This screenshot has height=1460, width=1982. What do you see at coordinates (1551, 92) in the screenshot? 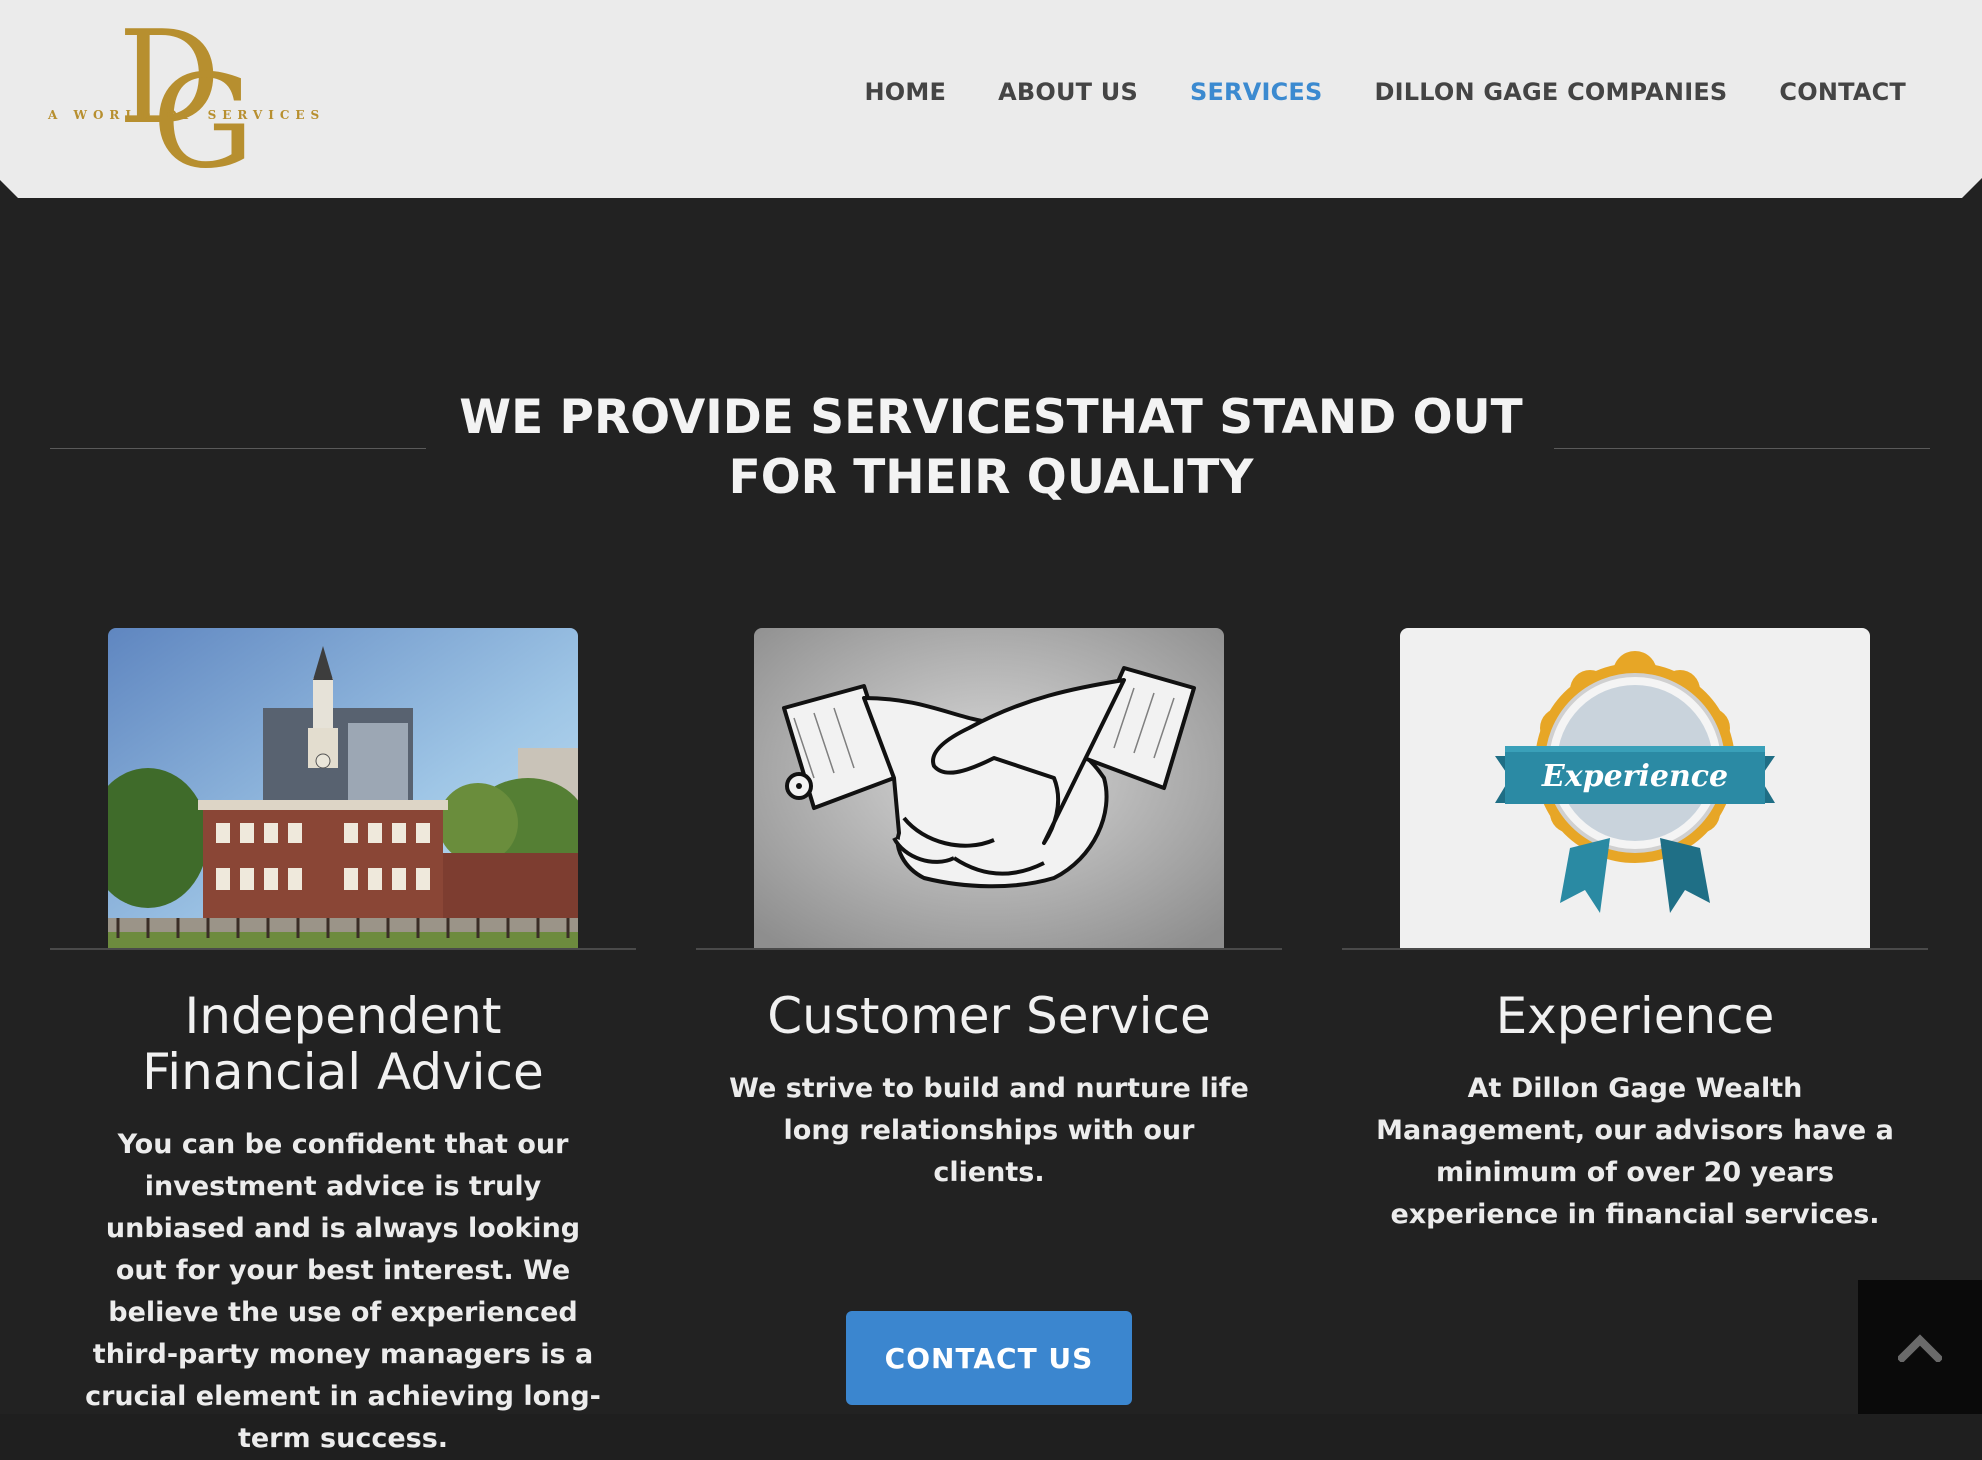
I see `nav-dillon-gage-companies: DILLON GAGE COMPANIES` at bounding box center [1551, 92].